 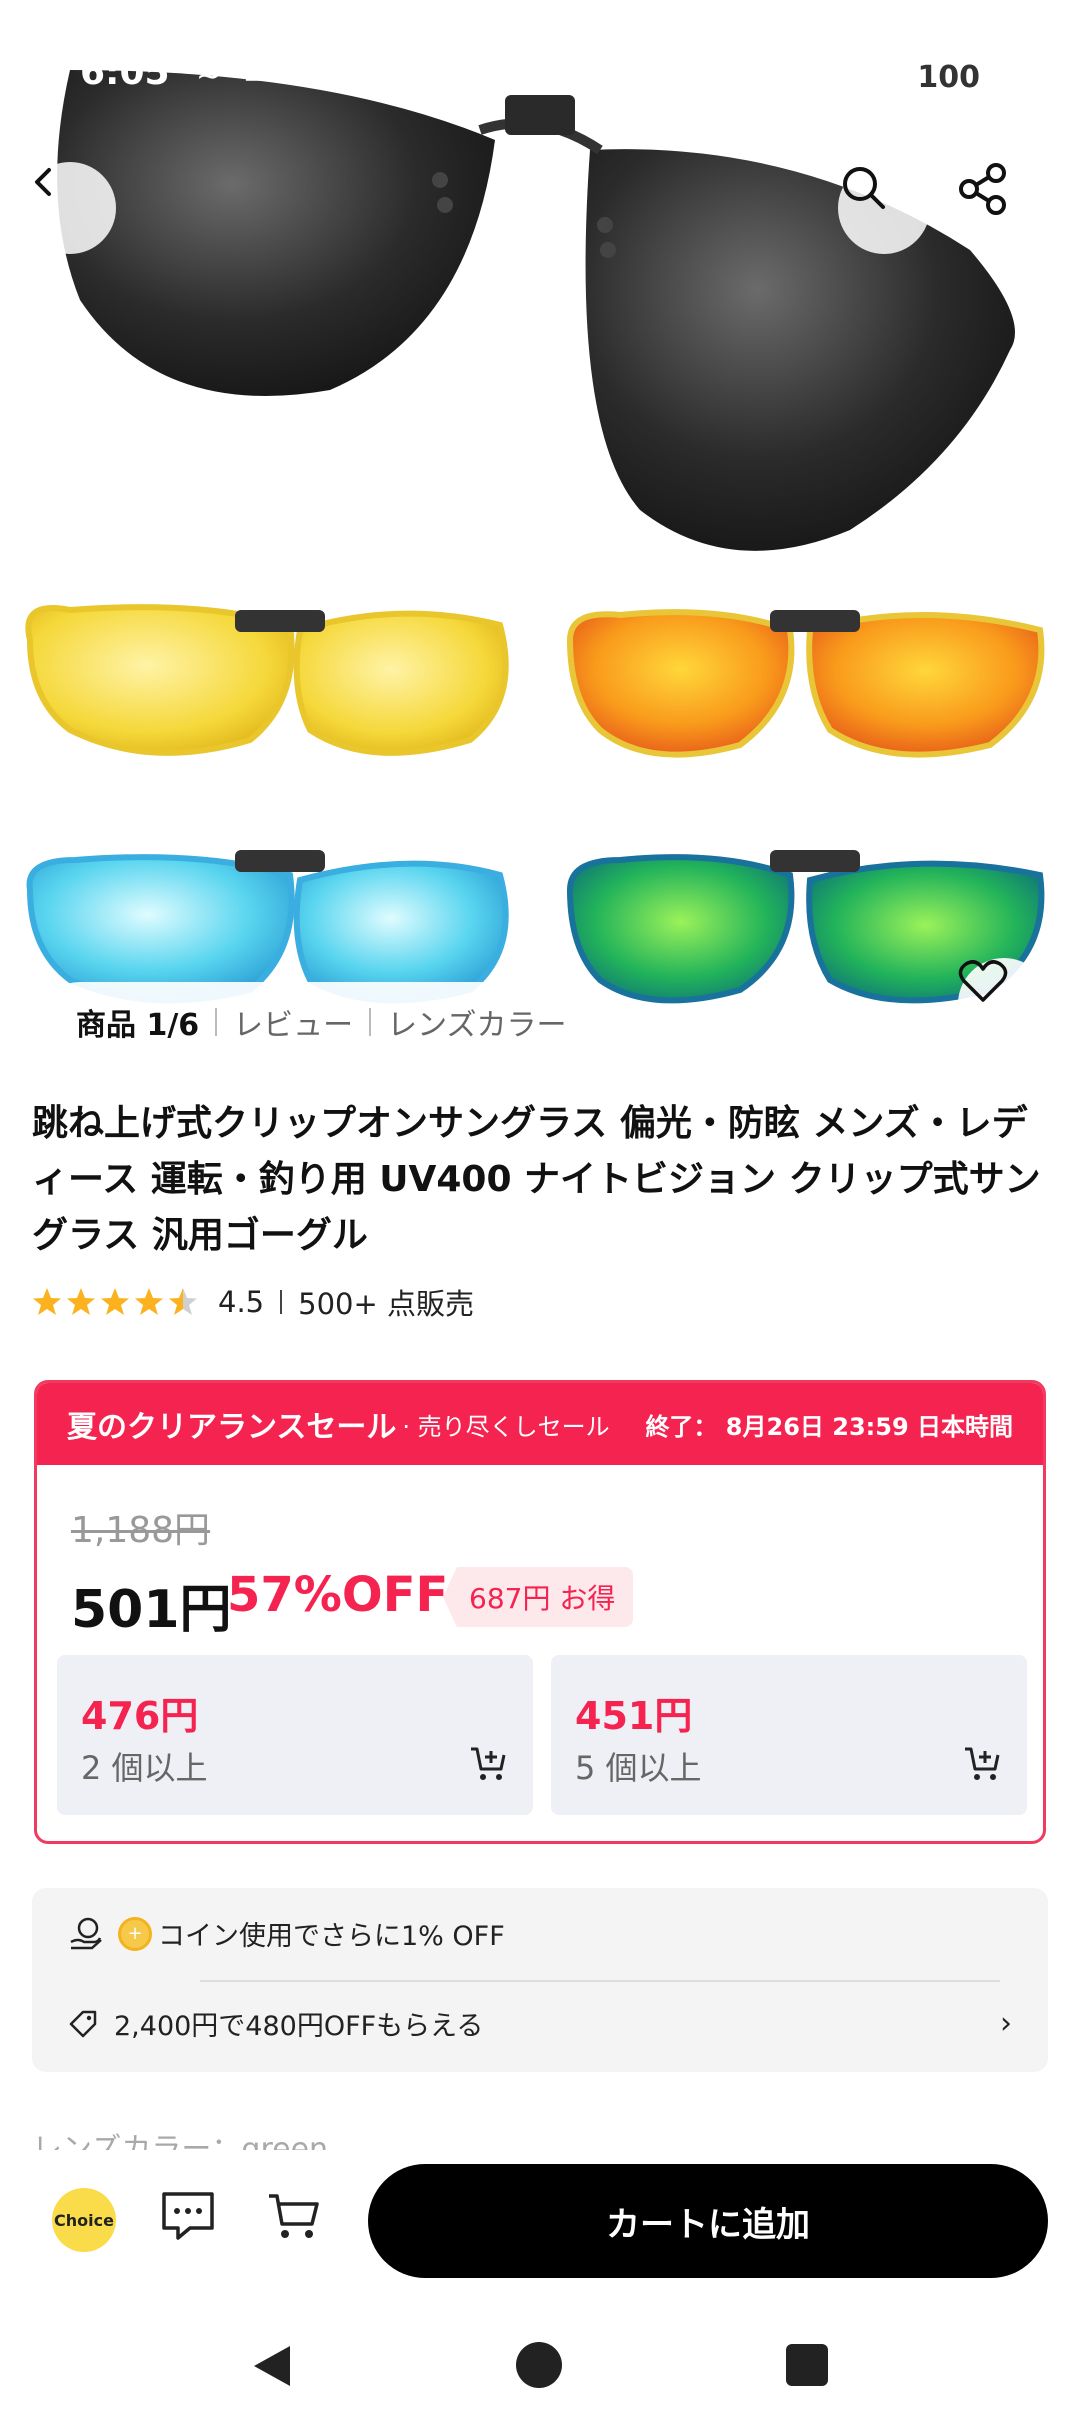 What do you see at coordinates (209, 73) in the screenshot?
I see `wifi-icon: ≈` at bounding box center [209, 73].